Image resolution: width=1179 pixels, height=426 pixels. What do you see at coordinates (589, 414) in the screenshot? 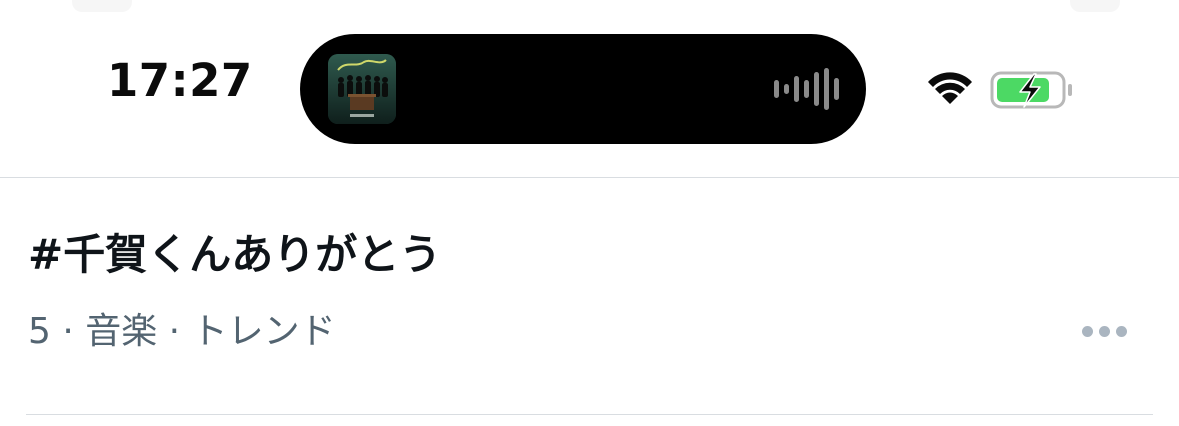
I see `list-divider` at bounding box center [589, 414].